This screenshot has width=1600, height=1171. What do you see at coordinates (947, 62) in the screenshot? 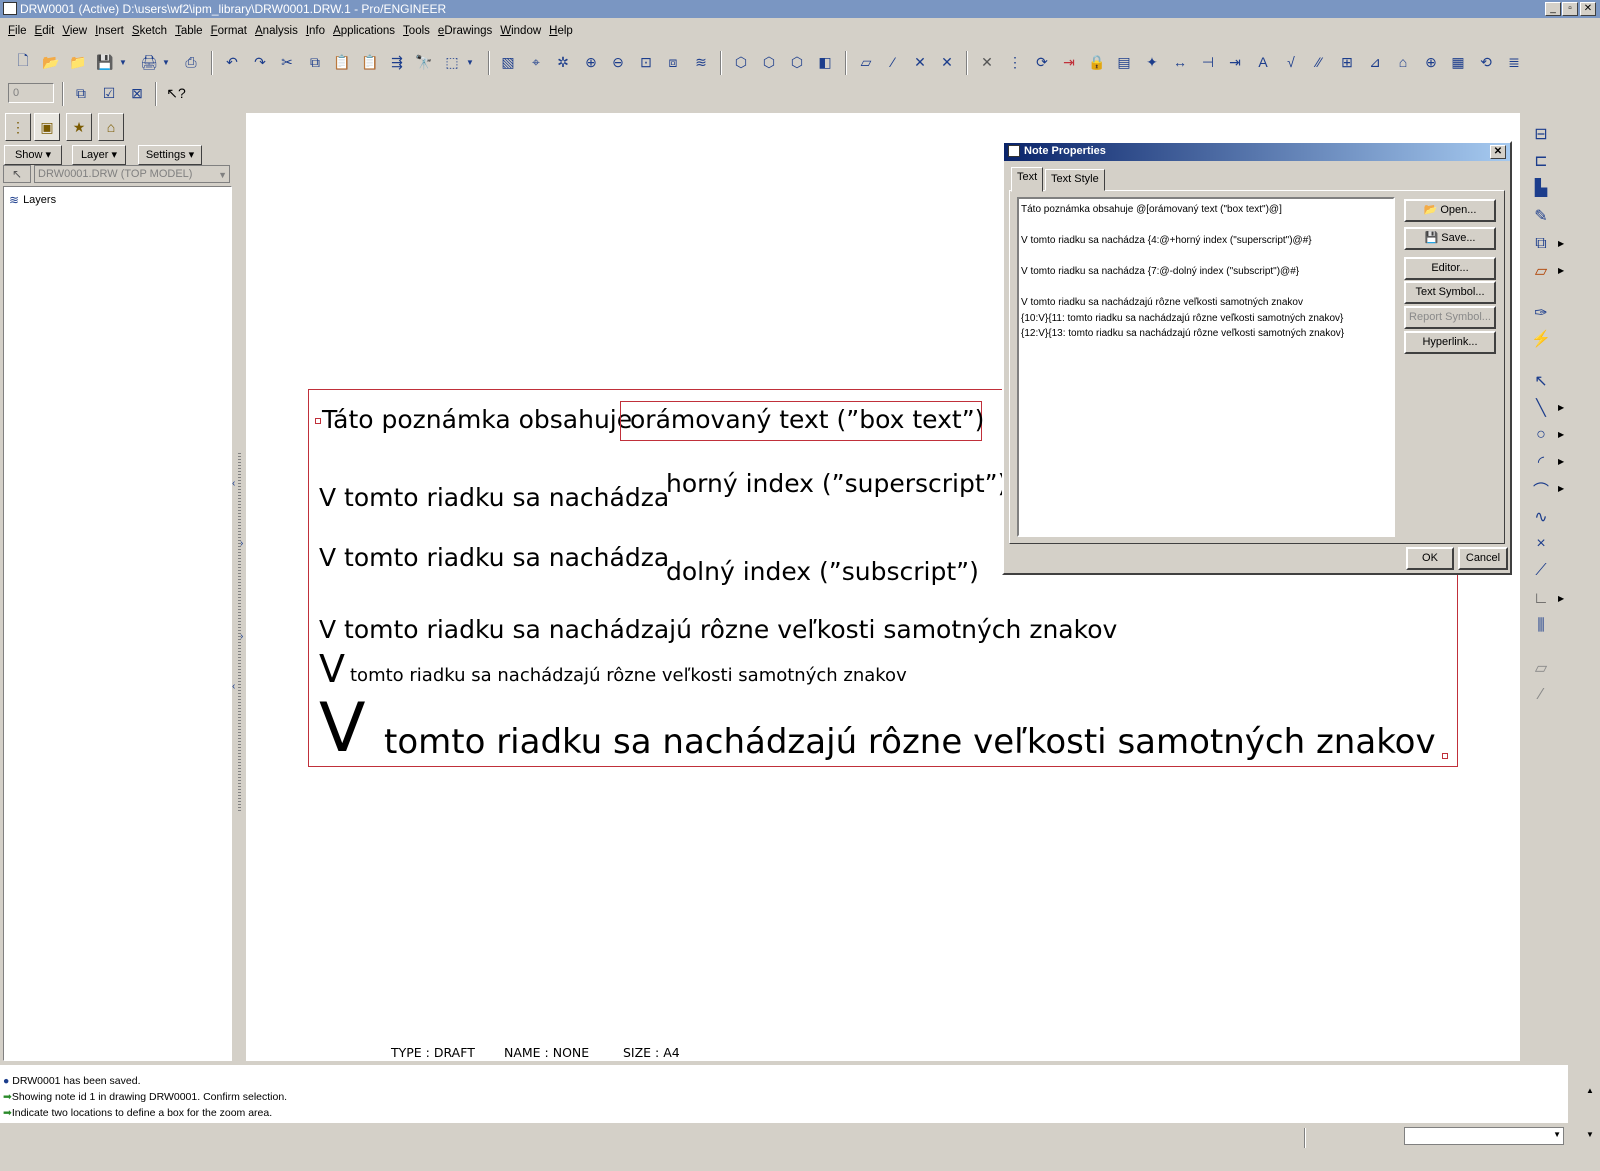
I see `coordinate-systems-icon: ✕` at bounding box center [947, 62].